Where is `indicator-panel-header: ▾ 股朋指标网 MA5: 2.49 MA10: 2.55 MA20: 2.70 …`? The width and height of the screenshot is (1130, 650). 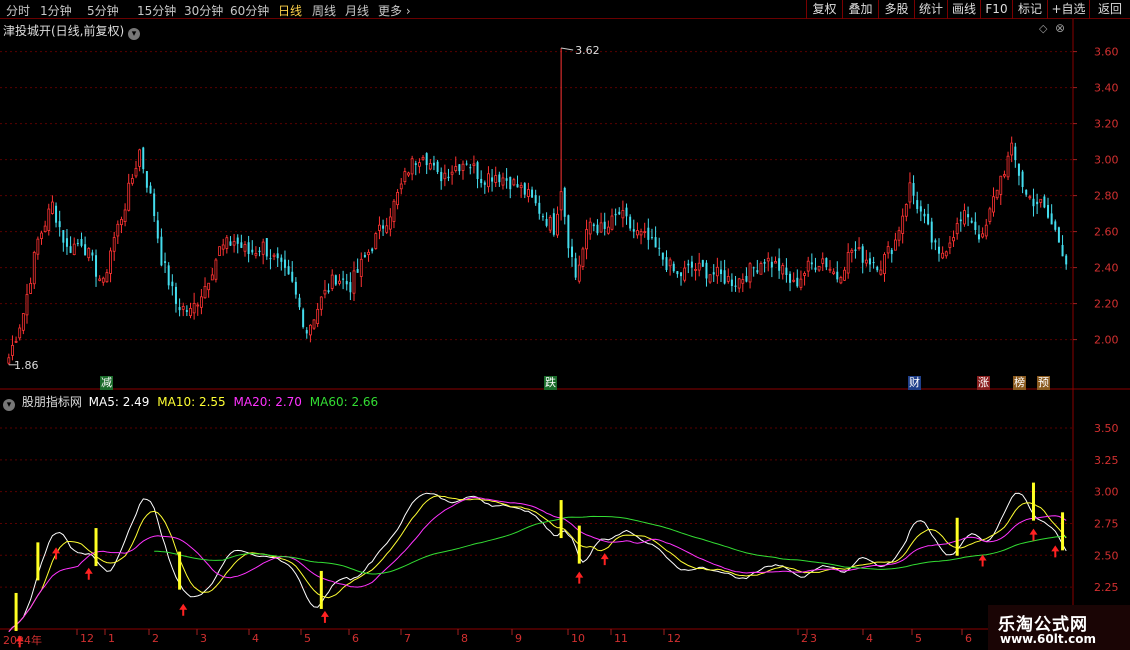 indicator-panel-header: ▾ 股朋指标网 MA5: 2.49 MA10: 2.55 MA20: 2.70 … is located at coordinates (190, 402).